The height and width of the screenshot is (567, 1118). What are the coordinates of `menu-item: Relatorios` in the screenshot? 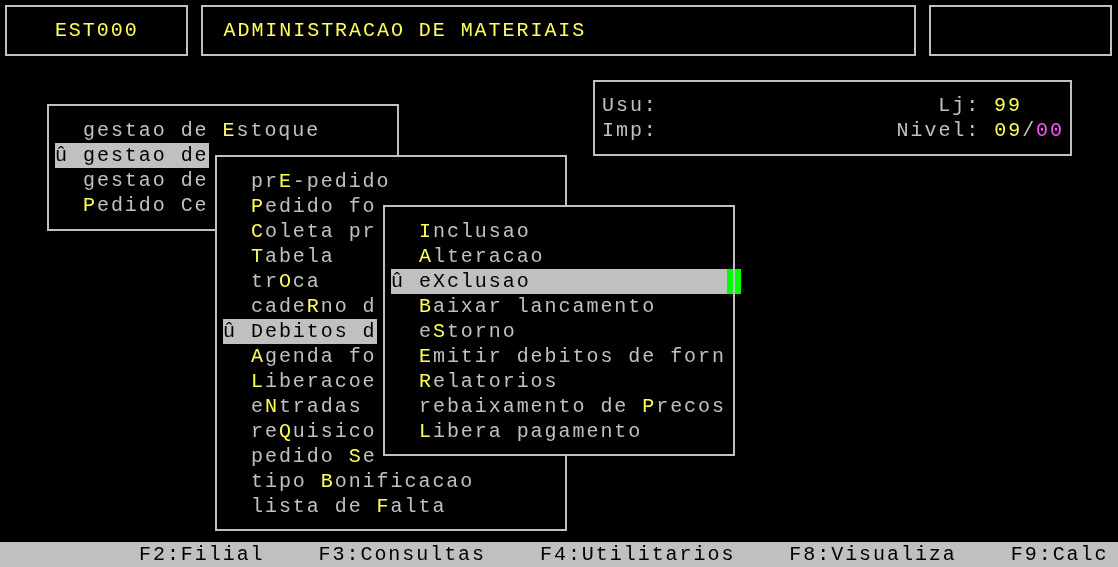 It's located at (559, 381).